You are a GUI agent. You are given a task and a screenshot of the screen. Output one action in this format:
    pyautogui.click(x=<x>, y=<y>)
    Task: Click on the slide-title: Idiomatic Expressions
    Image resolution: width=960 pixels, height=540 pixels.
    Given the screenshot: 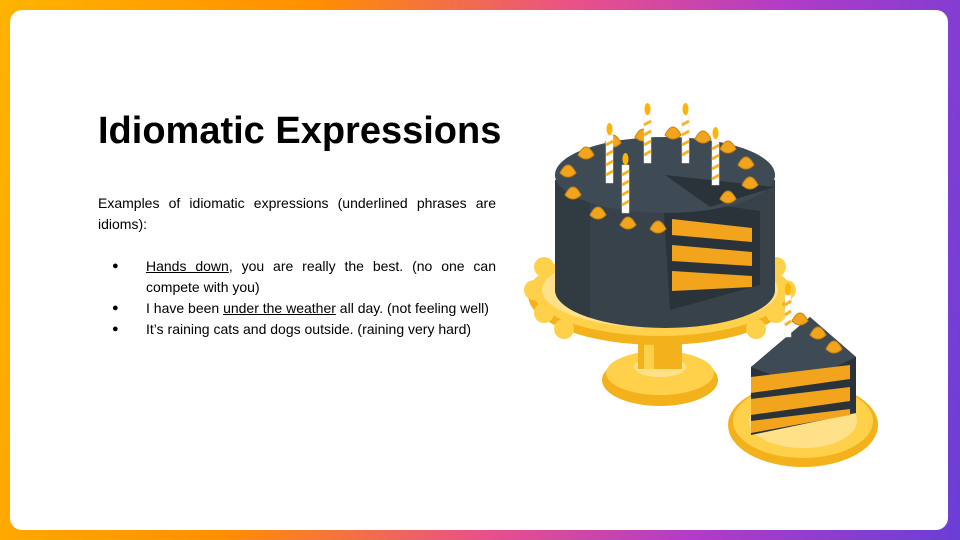 What is the action you would take?
    pyautogui.click(x=300, y=131)
    